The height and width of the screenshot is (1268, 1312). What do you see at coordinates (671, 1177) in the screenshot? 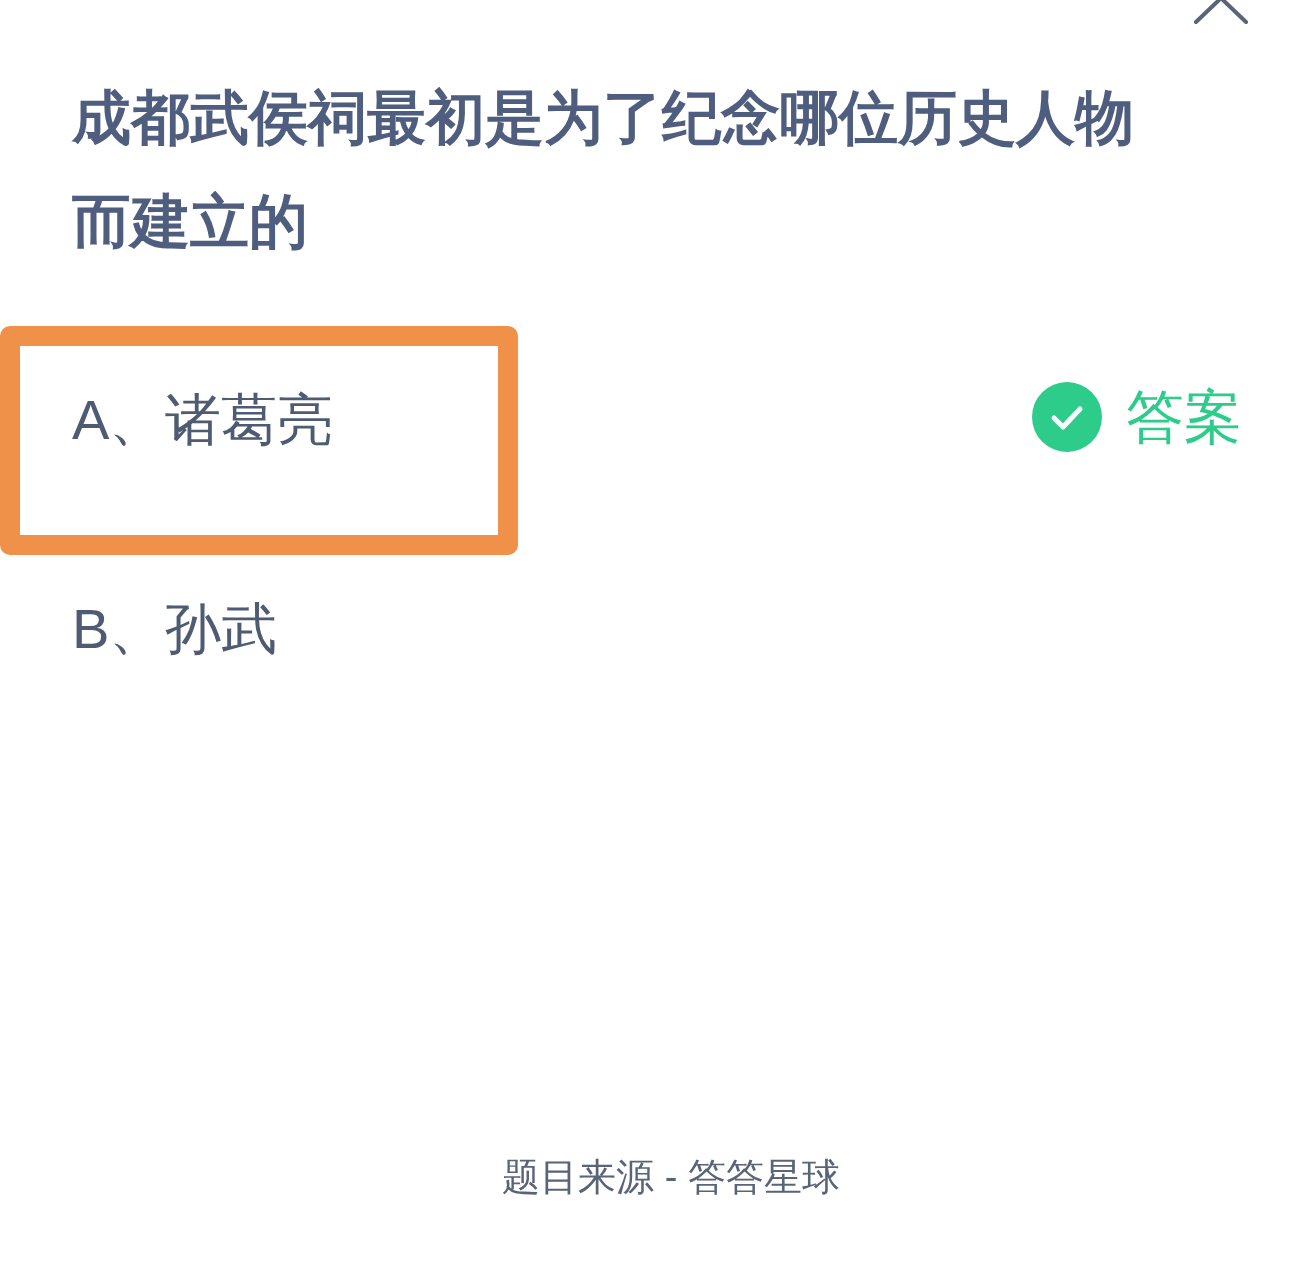
I see `source-text: 题目来源 - 答答星球` at bounding box center [671, 1177].